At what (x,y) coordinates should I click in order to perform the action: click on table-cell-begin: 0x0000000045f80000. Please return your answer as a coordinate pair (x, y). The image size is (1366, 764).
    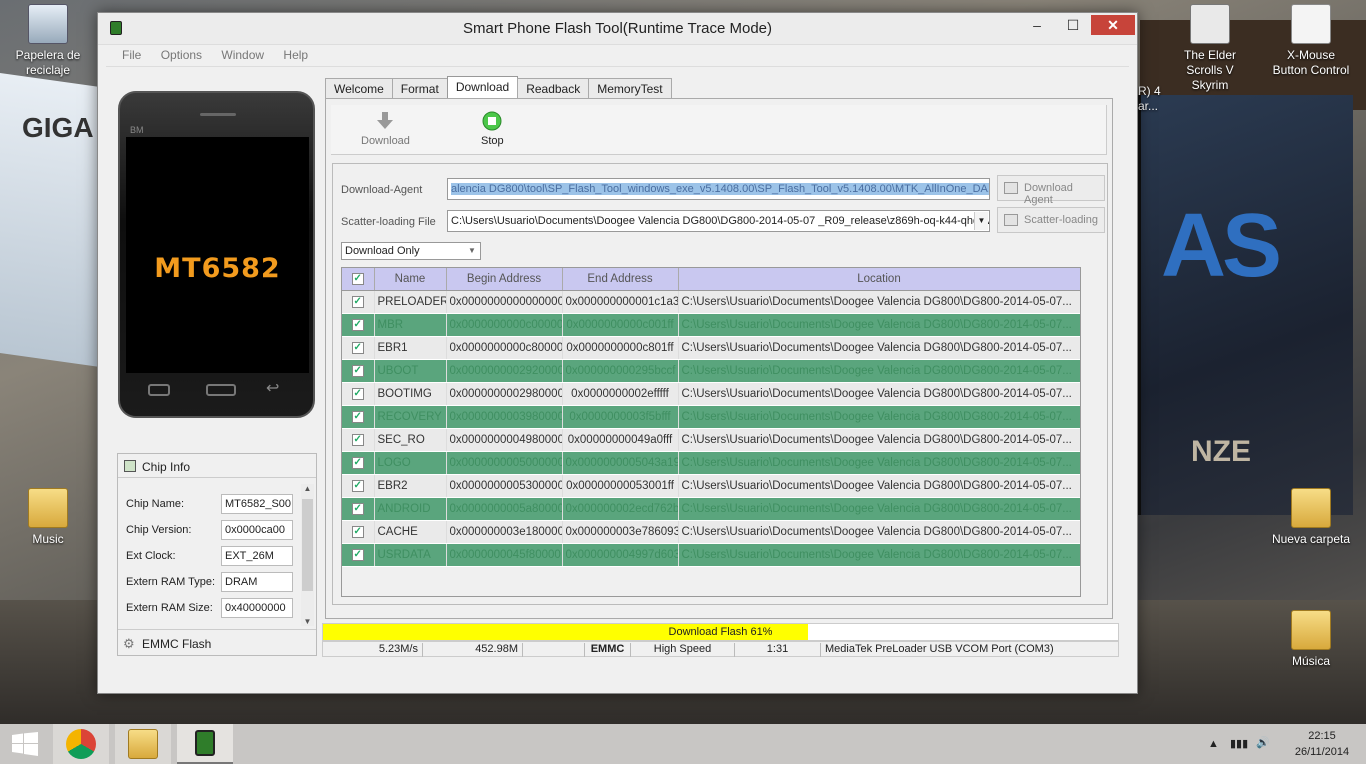
    Looking at the image, I should click on (504, 555).